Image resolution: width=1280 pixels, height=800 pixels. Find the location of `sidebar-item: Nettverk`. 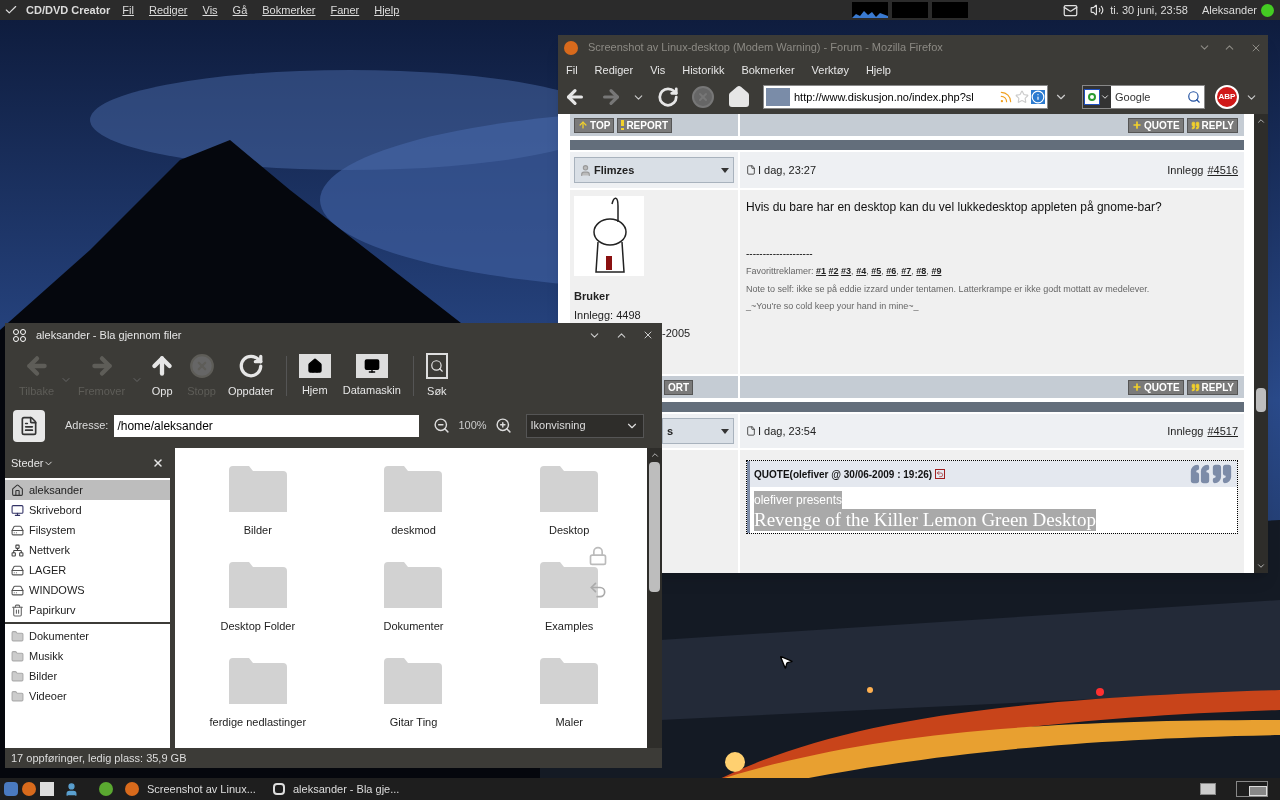

sidebar-item: Nettverk is located at coordinates (87, 550).